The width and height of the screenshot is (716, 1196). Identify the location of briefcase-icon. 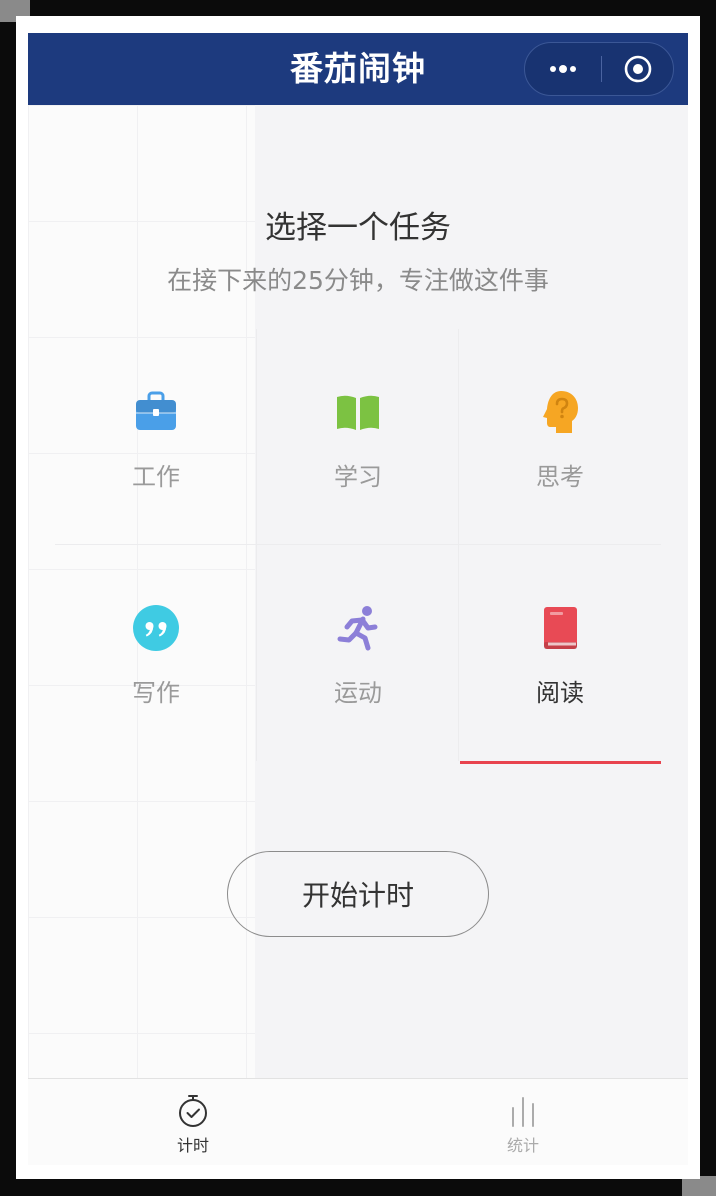
(156, 412).